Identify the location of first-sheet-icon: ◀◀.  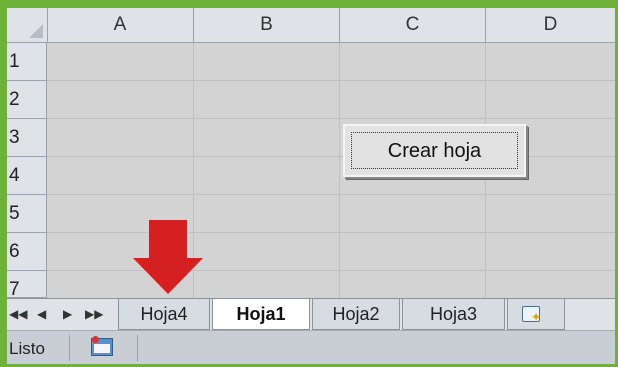
(18, 314).